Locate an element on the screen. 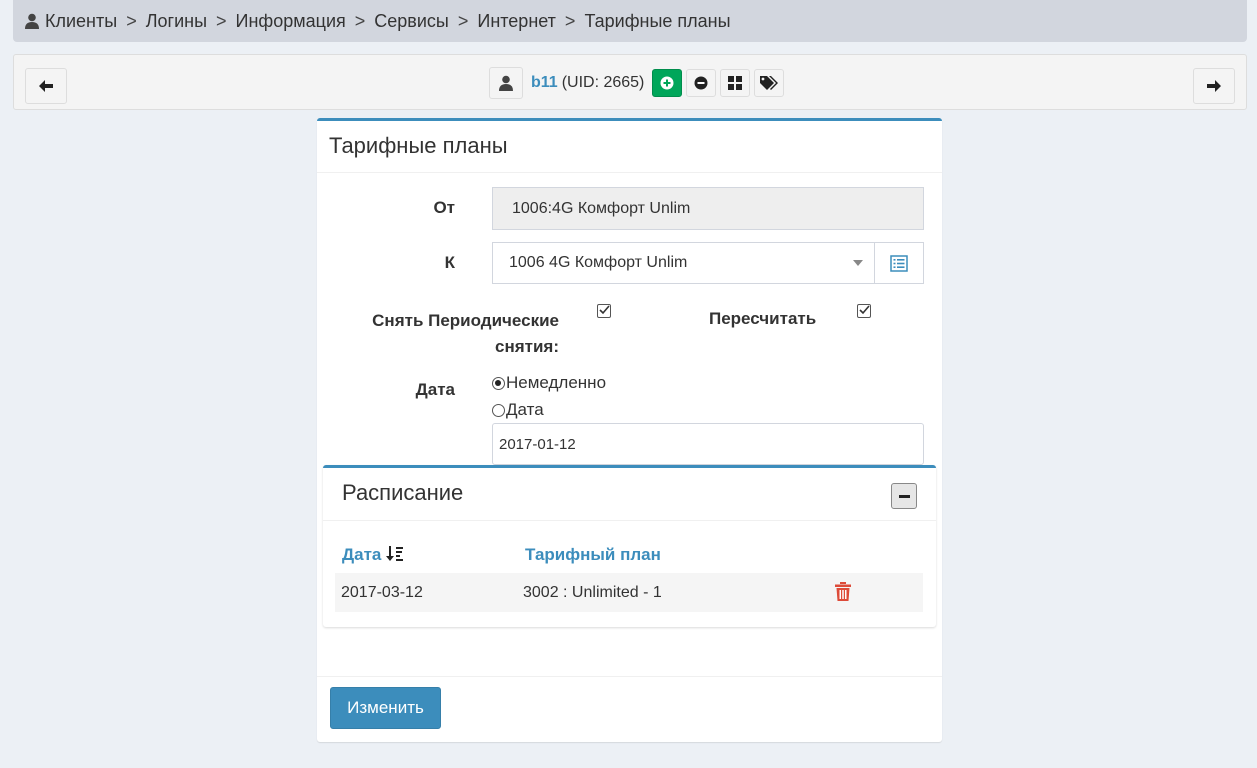  plus-circle-icon is located at coordinates (667, 83).